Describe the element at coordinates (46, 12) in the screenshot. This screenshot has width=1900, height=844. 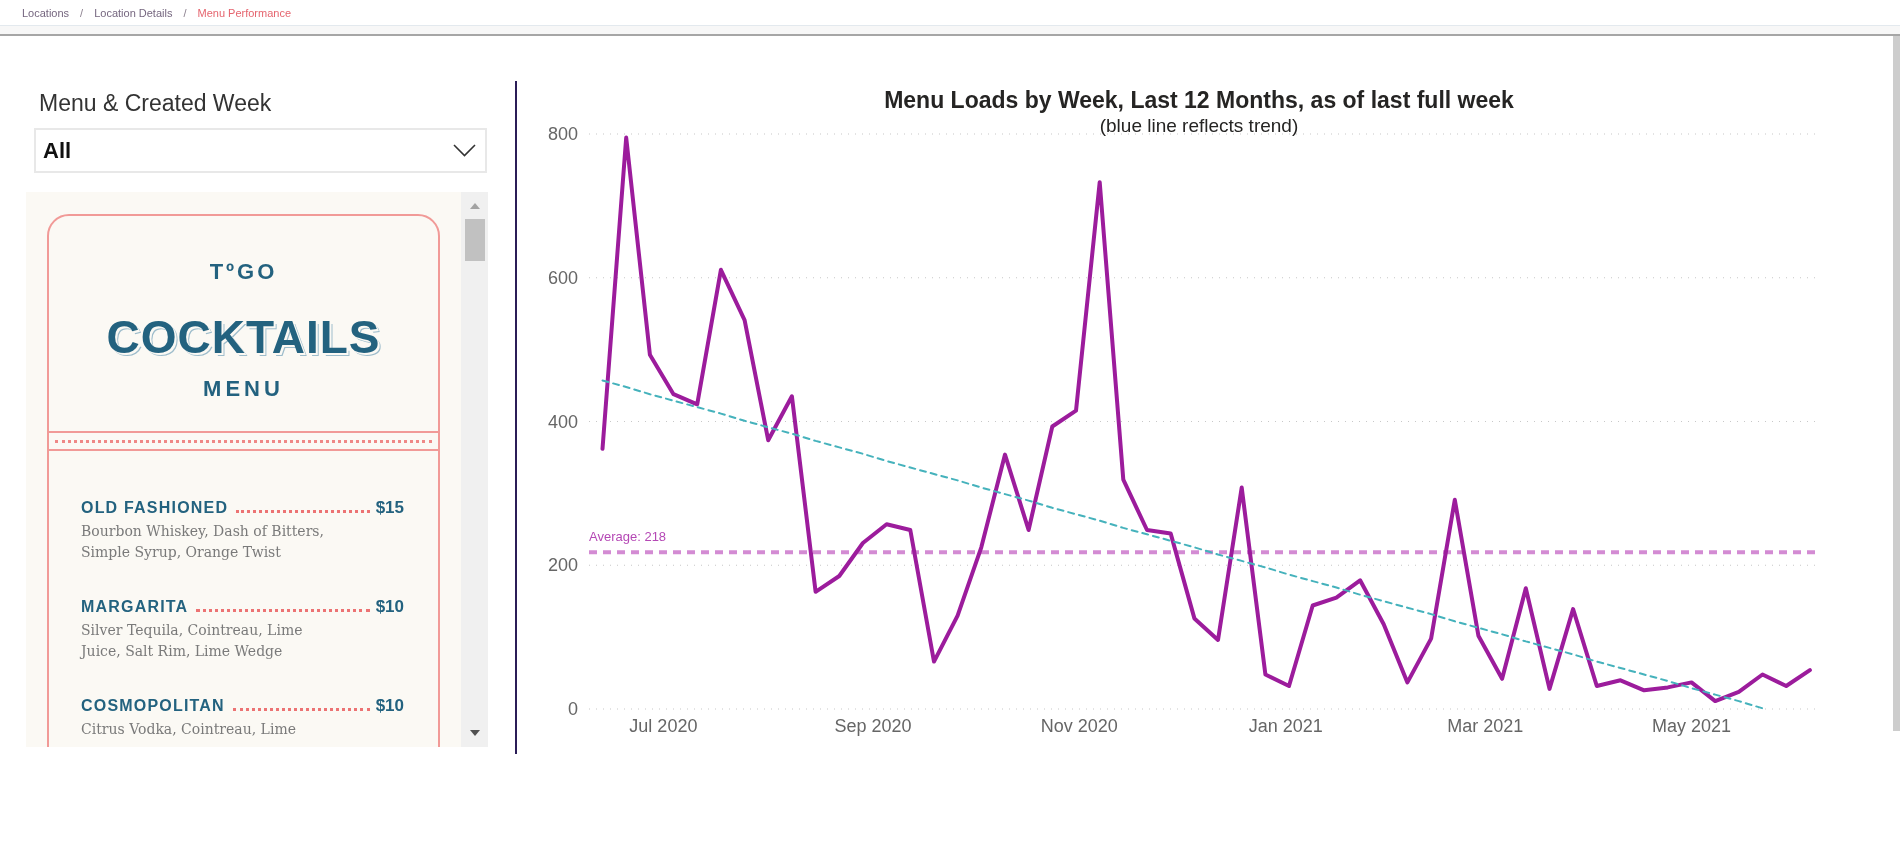
I see `breadcrumb-link: Locations` at that location.